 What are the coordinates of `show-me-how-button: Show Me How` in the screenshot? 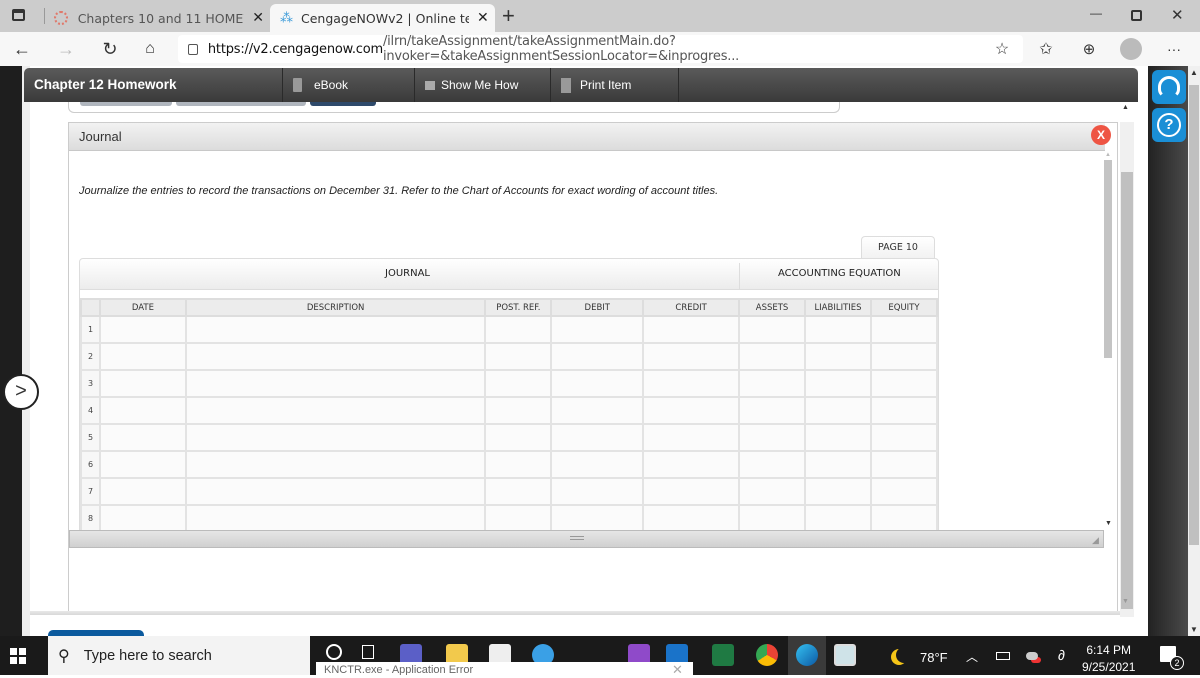 It's located at (481, 85).